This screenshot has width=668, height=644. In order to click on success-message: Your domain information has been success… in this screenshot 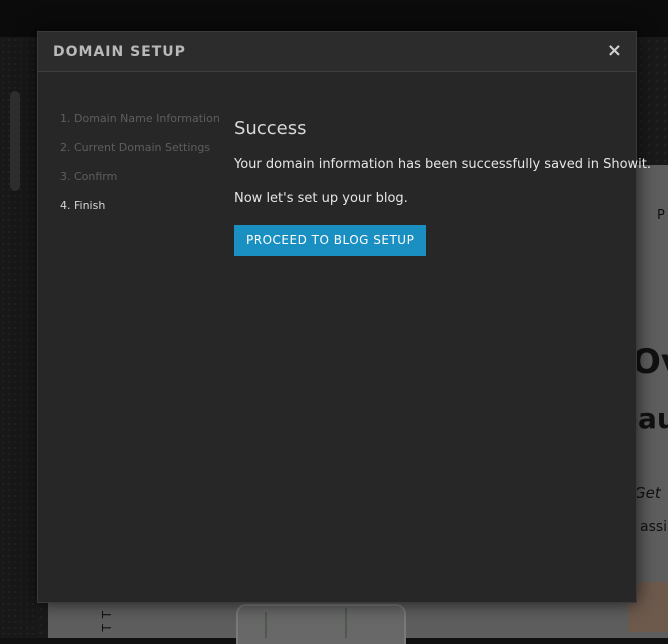, I will do `click(443, 164)`.